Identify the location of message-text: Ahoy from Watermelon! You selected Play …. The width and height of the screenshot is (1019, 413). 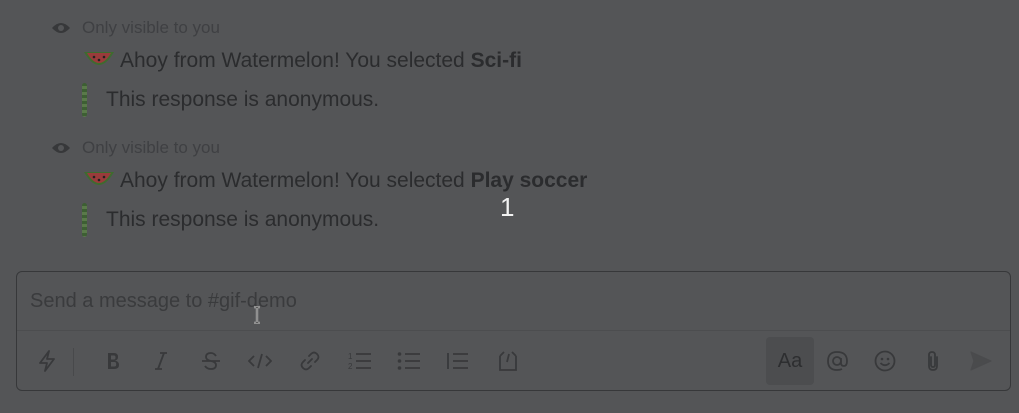
(354, 180).